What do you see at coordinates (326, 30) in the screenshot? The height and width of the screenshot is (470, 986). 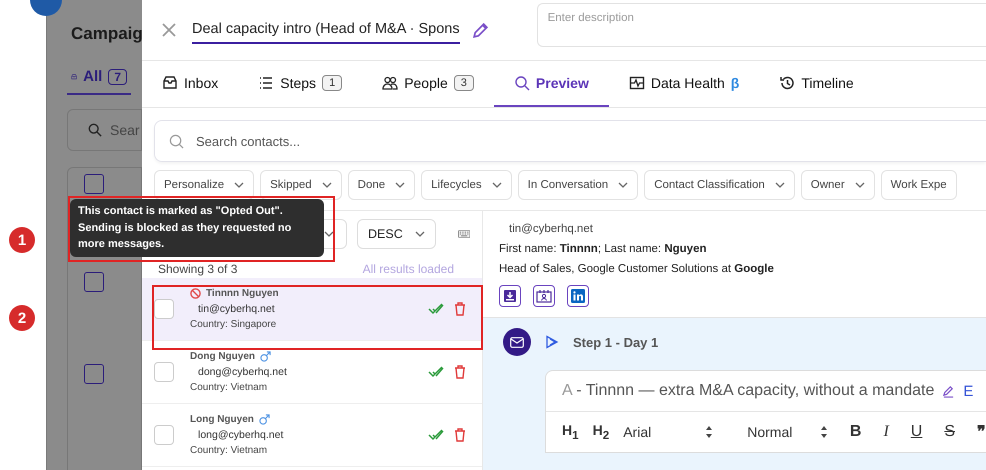 I see `title-field: Deal capacity intro (Head of M&A · Spons` at bounding box center [326, 30].